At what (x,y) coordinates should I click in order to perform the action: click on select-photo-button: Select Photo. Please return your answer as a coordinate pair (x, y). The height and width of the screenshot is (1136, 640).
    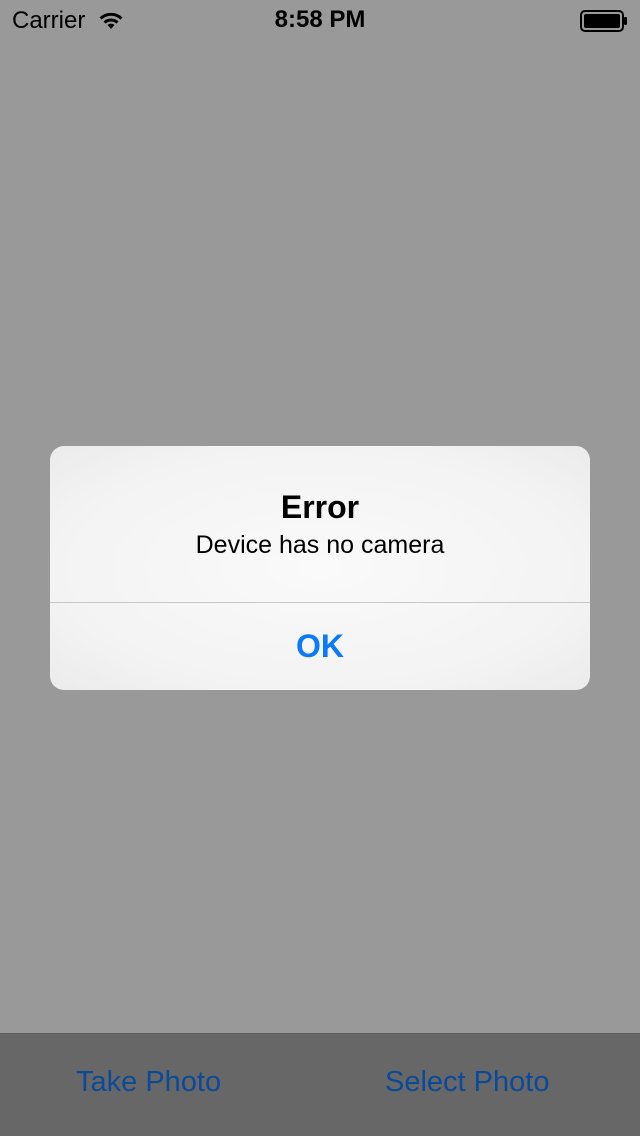
    Looking at the image, I should click on (467, 1082).